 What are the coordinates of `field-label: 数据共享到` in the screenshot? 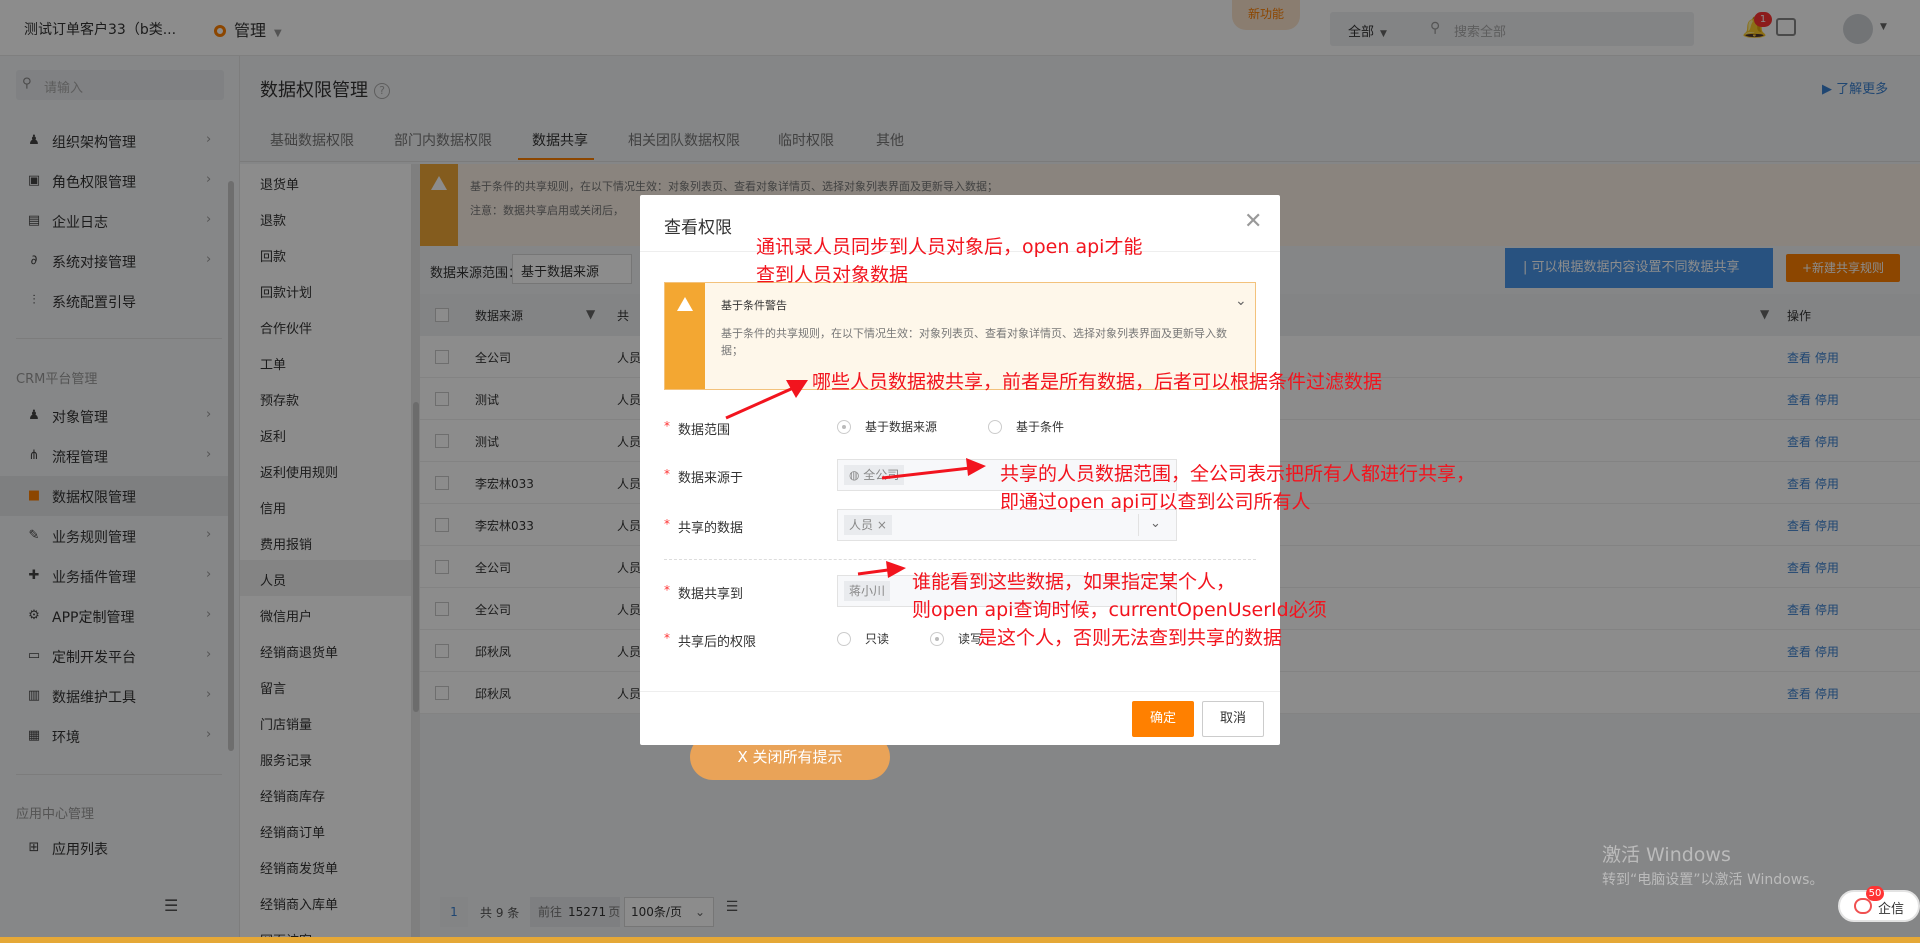 It's located at (711, 594).